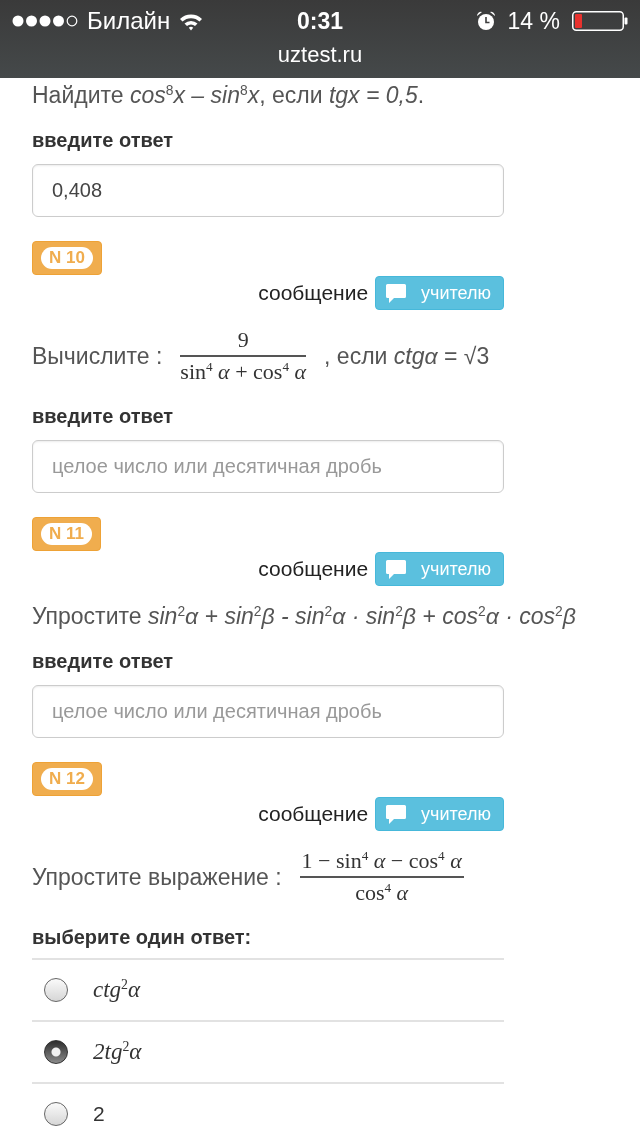  Describe the element at coordinates (129, 21) in the screenshot. I see `carrier-name: Билайн` at that location.